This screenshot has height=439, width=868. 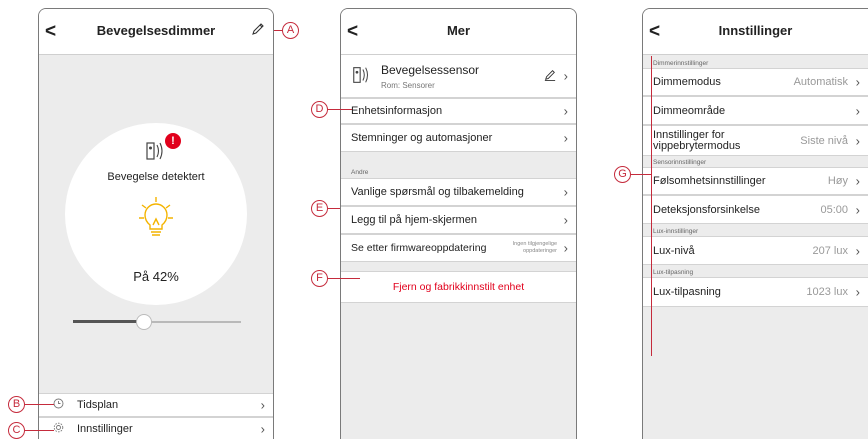 What do you see at coordinates (755, 250) in the screenshot?
I see `lux-level-row: Lux-nivå 207 lux ›` at bounding box center [755, 250].